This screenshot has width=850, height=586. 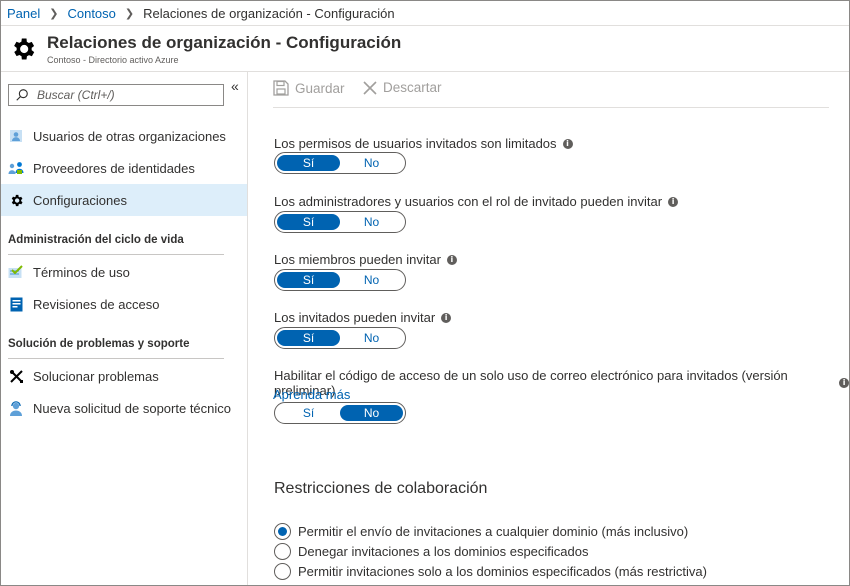 What do you see at coordinates (320, 88) in the screenshot?
I see `save-label: Guardar` at bounding box center [320, 88].